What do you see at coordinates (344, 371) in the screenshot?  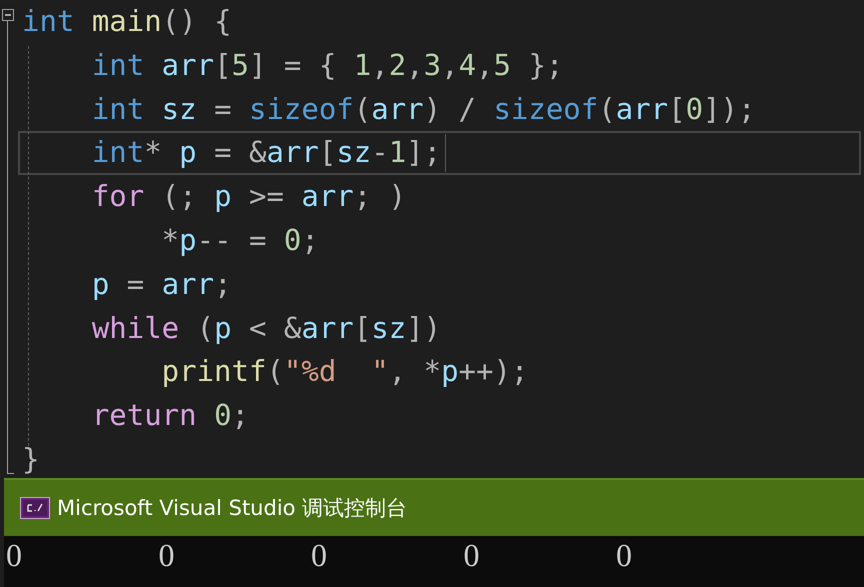 I see `code-line: printf("%d ", *p++);` at bounding box center [344, 371].